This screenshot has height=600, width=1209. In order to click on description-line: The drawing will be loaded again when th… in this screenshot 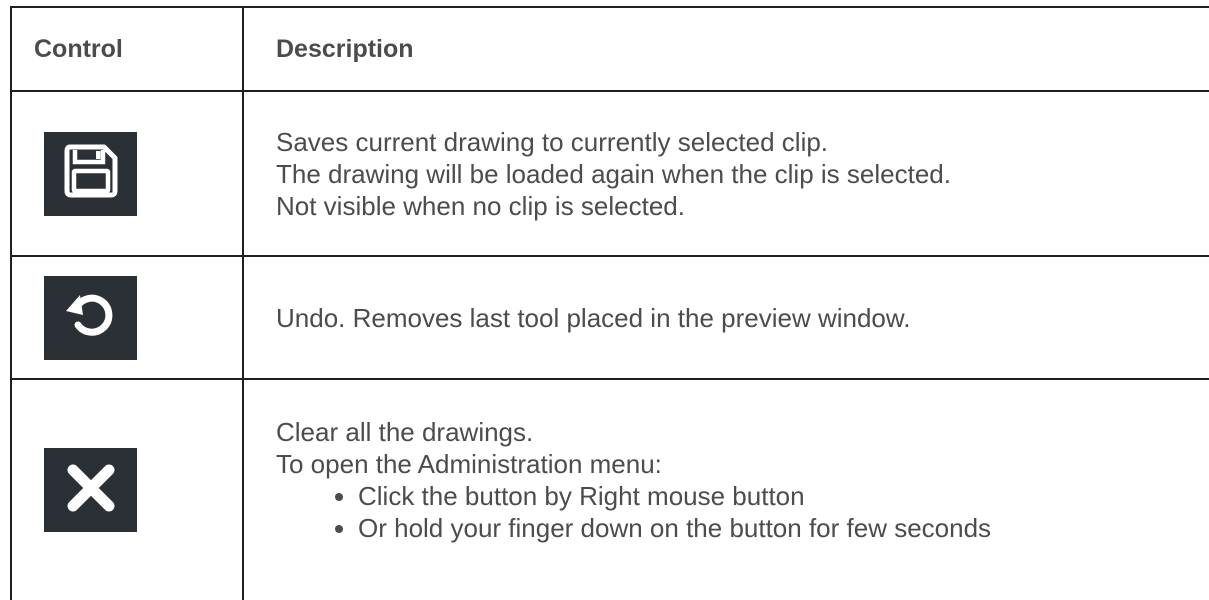, I will do `click(613, 173)`.